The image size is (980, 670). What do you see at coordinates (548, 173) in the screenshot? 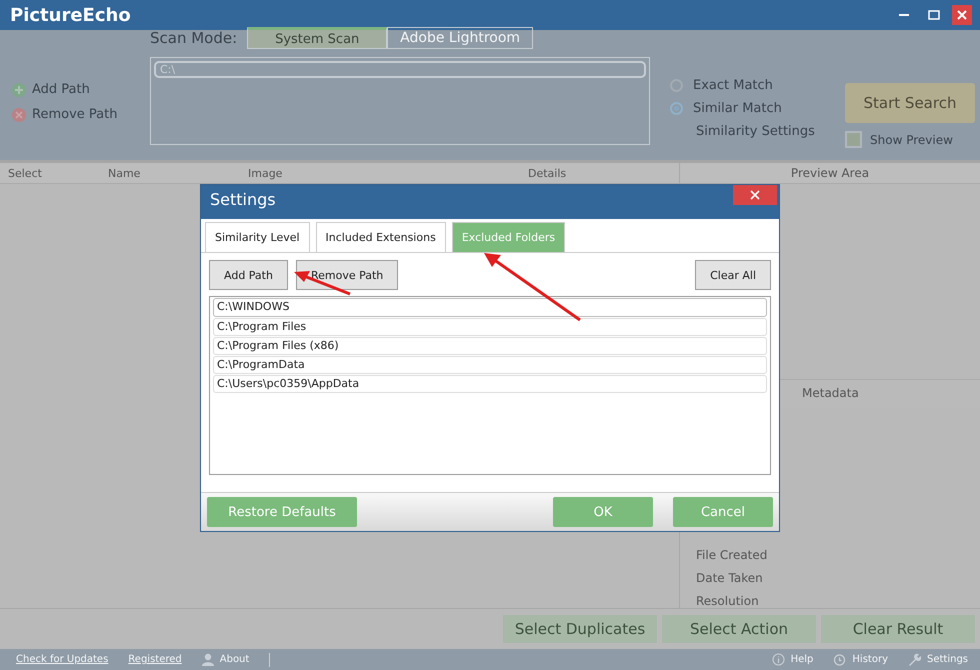
I see `column-header: Details` at bounding box center [548, 173].